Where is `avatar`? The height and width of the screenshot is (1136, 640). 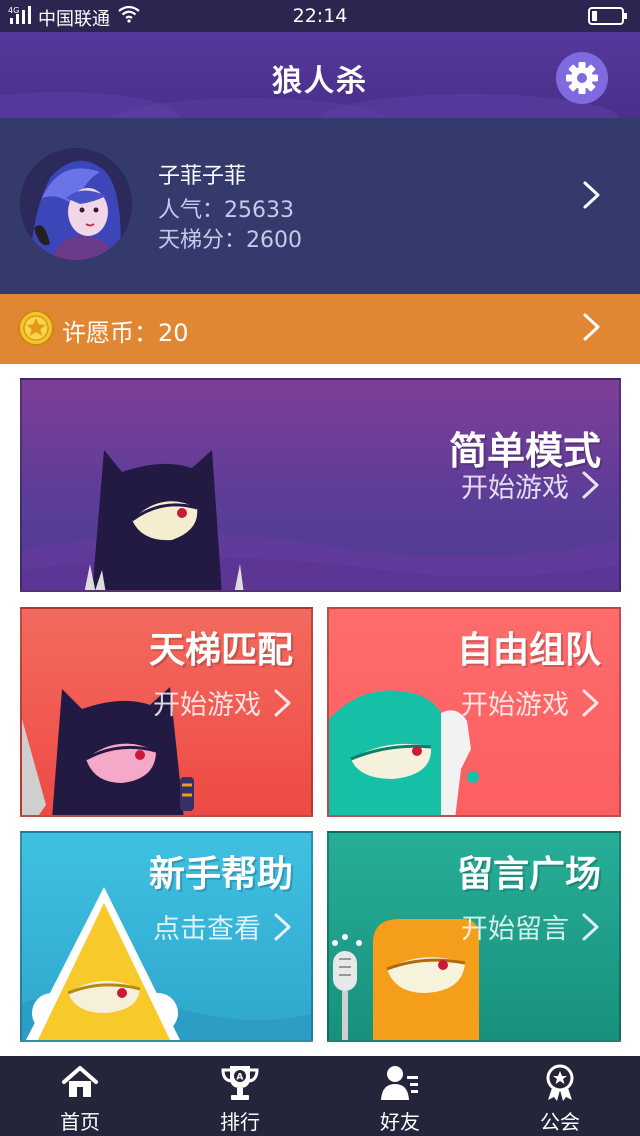
avatar is located at coordinates (76, 204).